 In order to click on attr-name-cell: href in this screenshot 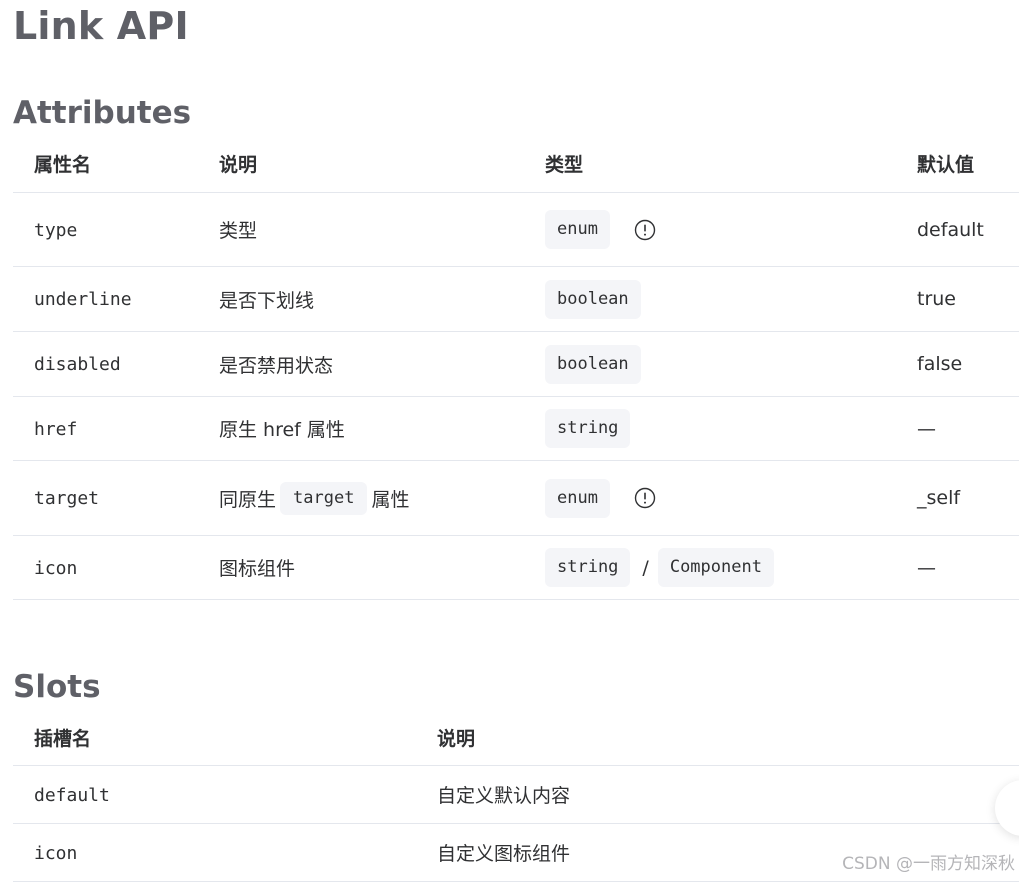, I will do `click(105, 428)`.